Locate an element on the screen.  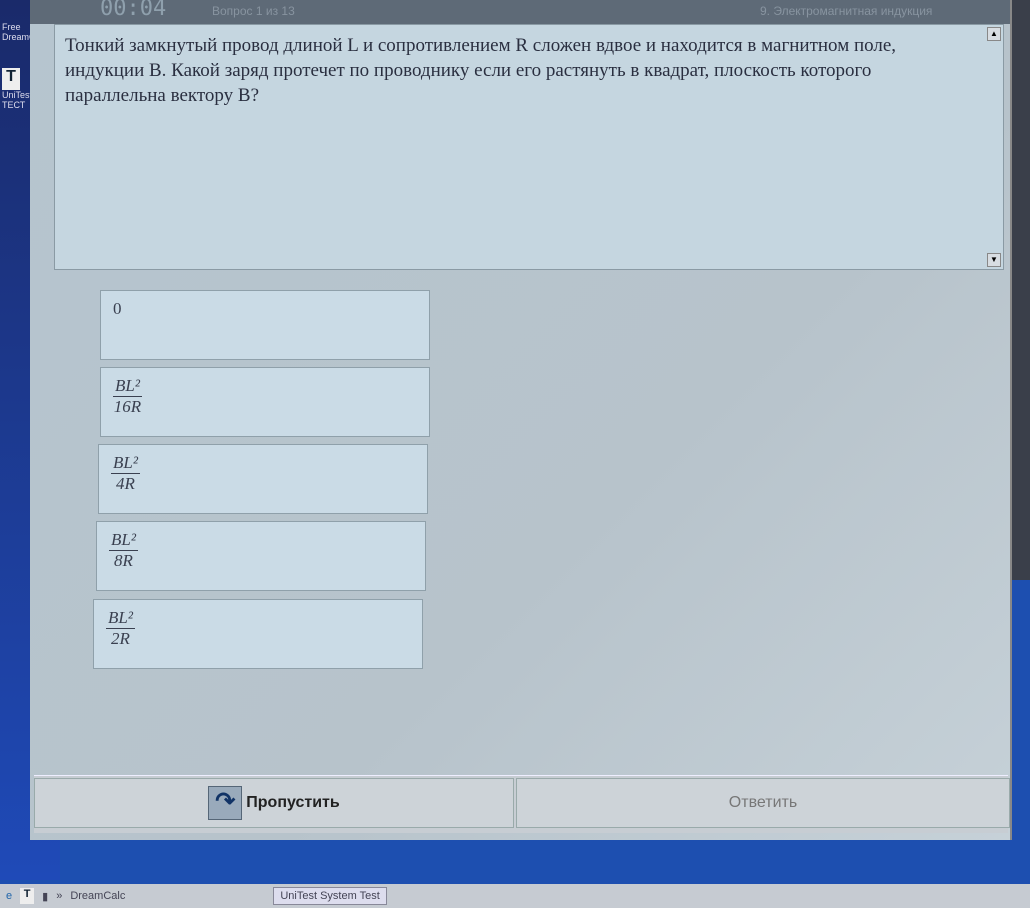
answer-fraction: BL² 16R is located at coordinates (127, 396).